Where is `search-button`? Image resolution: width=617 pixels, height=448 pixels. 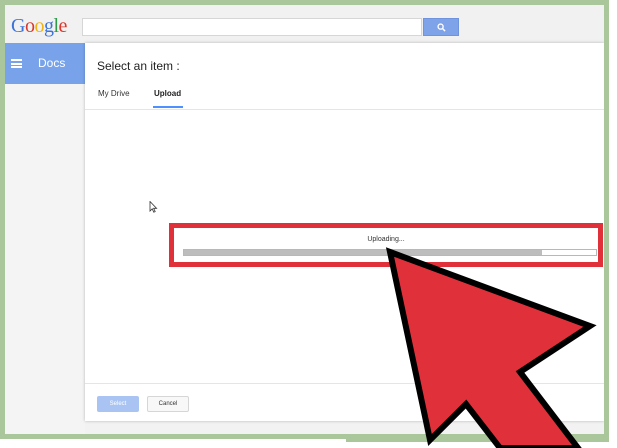
search-button is located at coordinates (441, 27).